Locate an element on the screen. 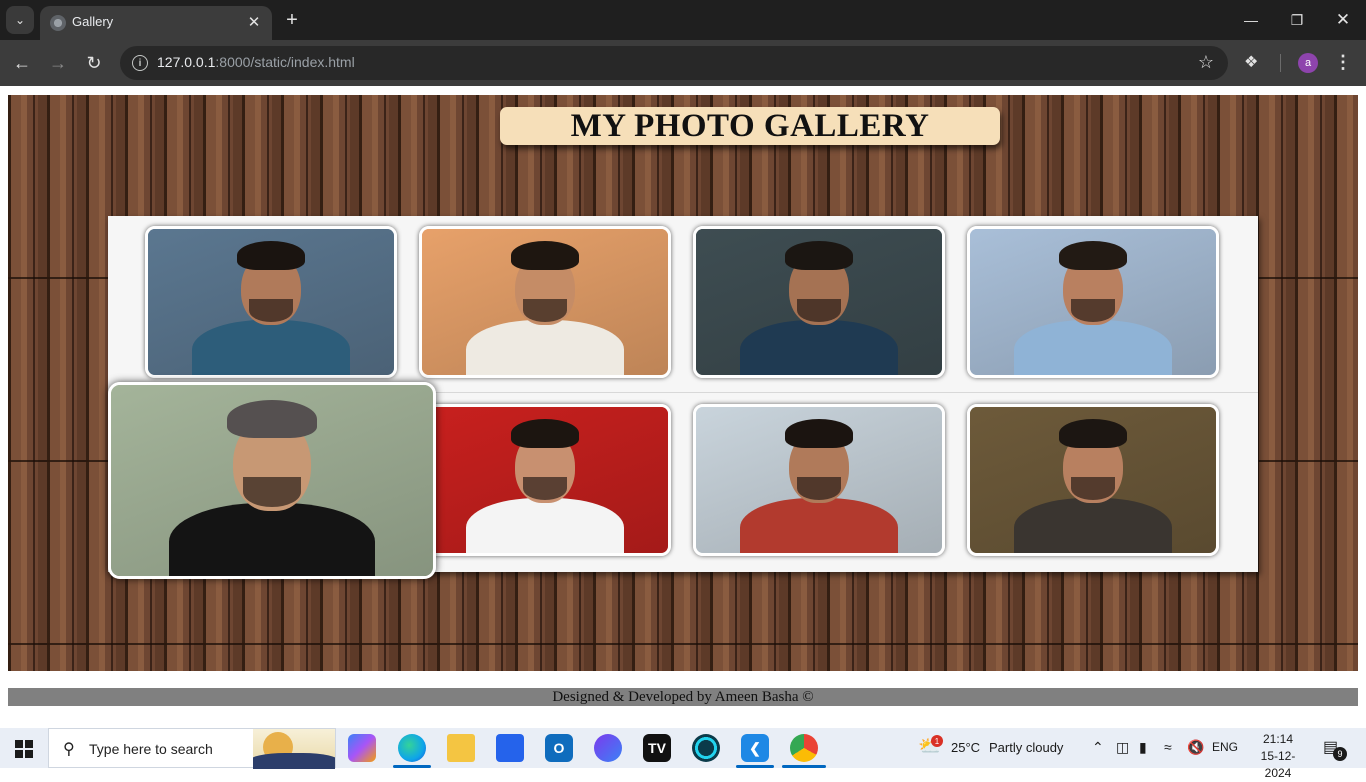 This screenshot has height=782, width=1366. url-text: 127.0.0.1:8000/static/index.html is located at coordinates (256, 62).